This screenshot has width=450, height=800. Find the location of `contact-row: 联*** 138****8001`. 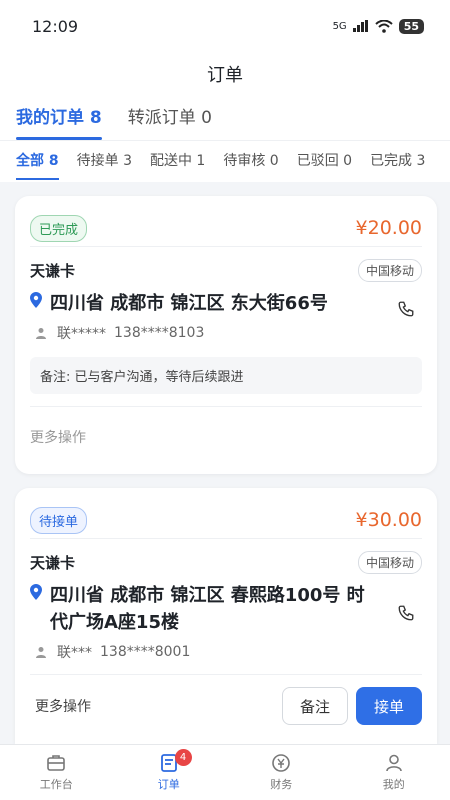

contact-row: 联*** 138****8001 is located at coordinates (226, 649).